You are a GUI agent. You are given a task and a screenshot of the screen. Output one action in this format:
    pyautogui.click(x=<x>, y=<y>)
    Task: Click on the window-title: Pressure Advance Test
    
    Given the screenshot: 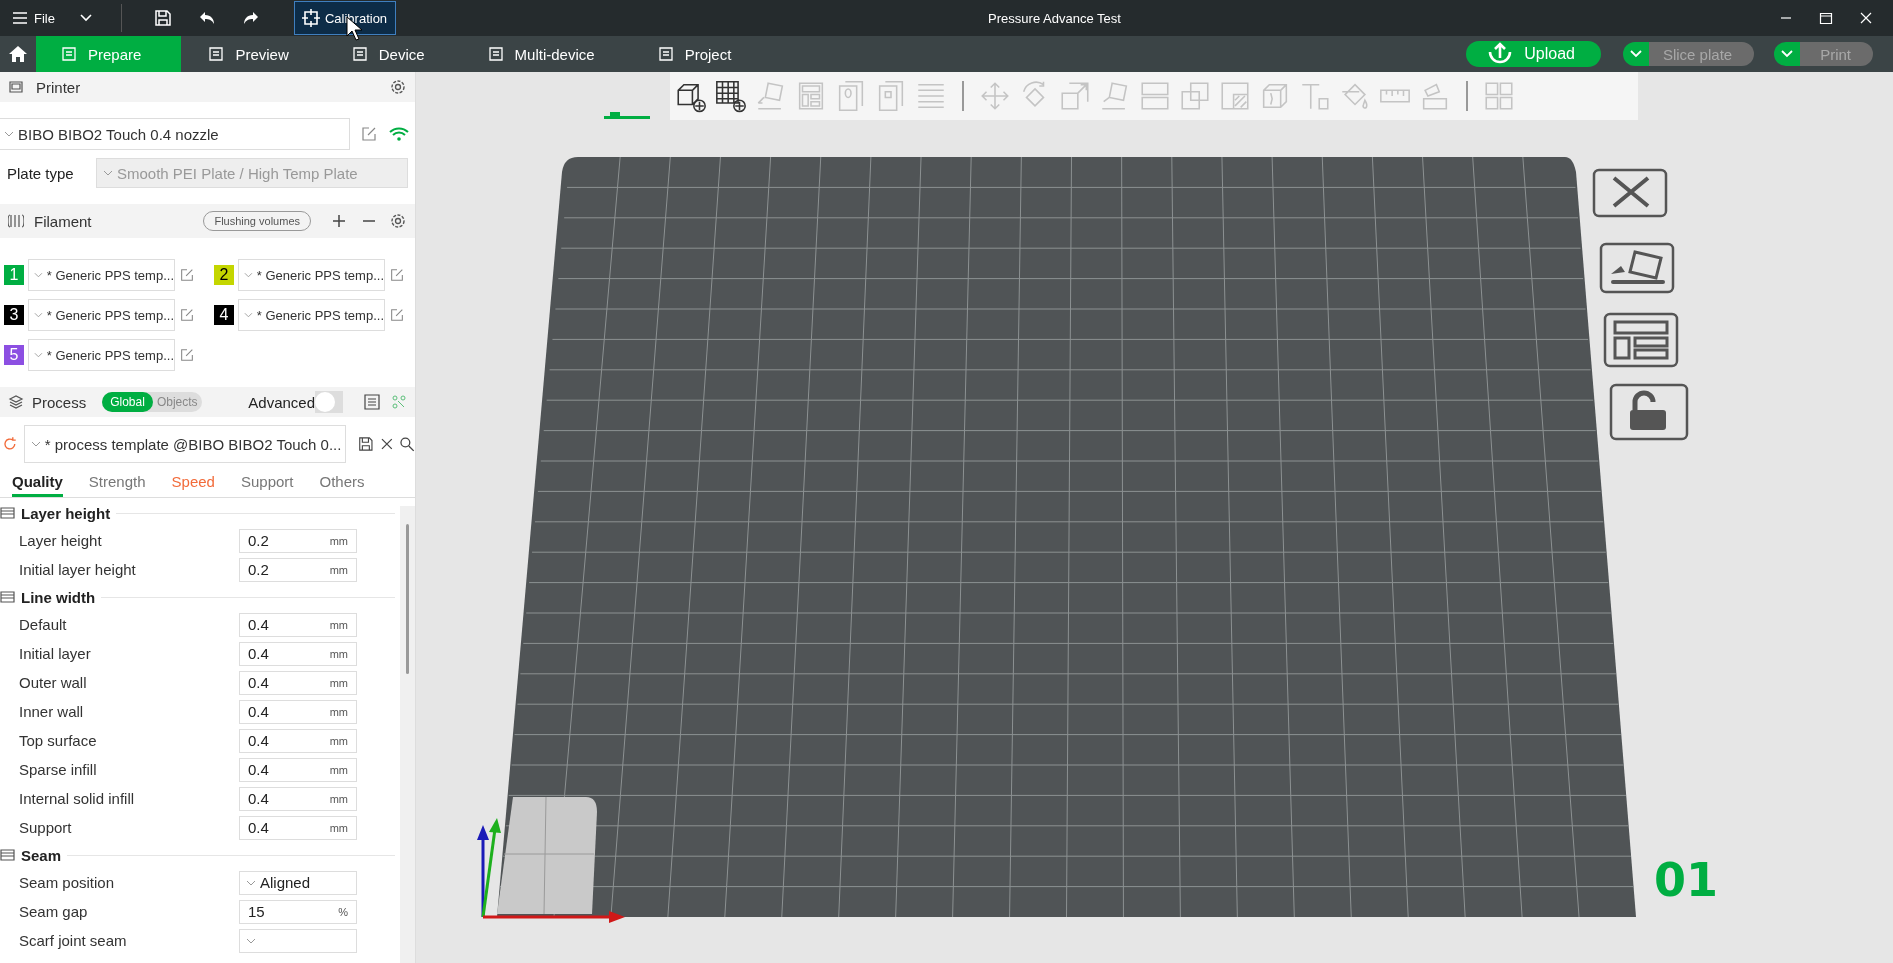 What is the action you would take?
    pyautogui.click(x=1054, y=18)
    